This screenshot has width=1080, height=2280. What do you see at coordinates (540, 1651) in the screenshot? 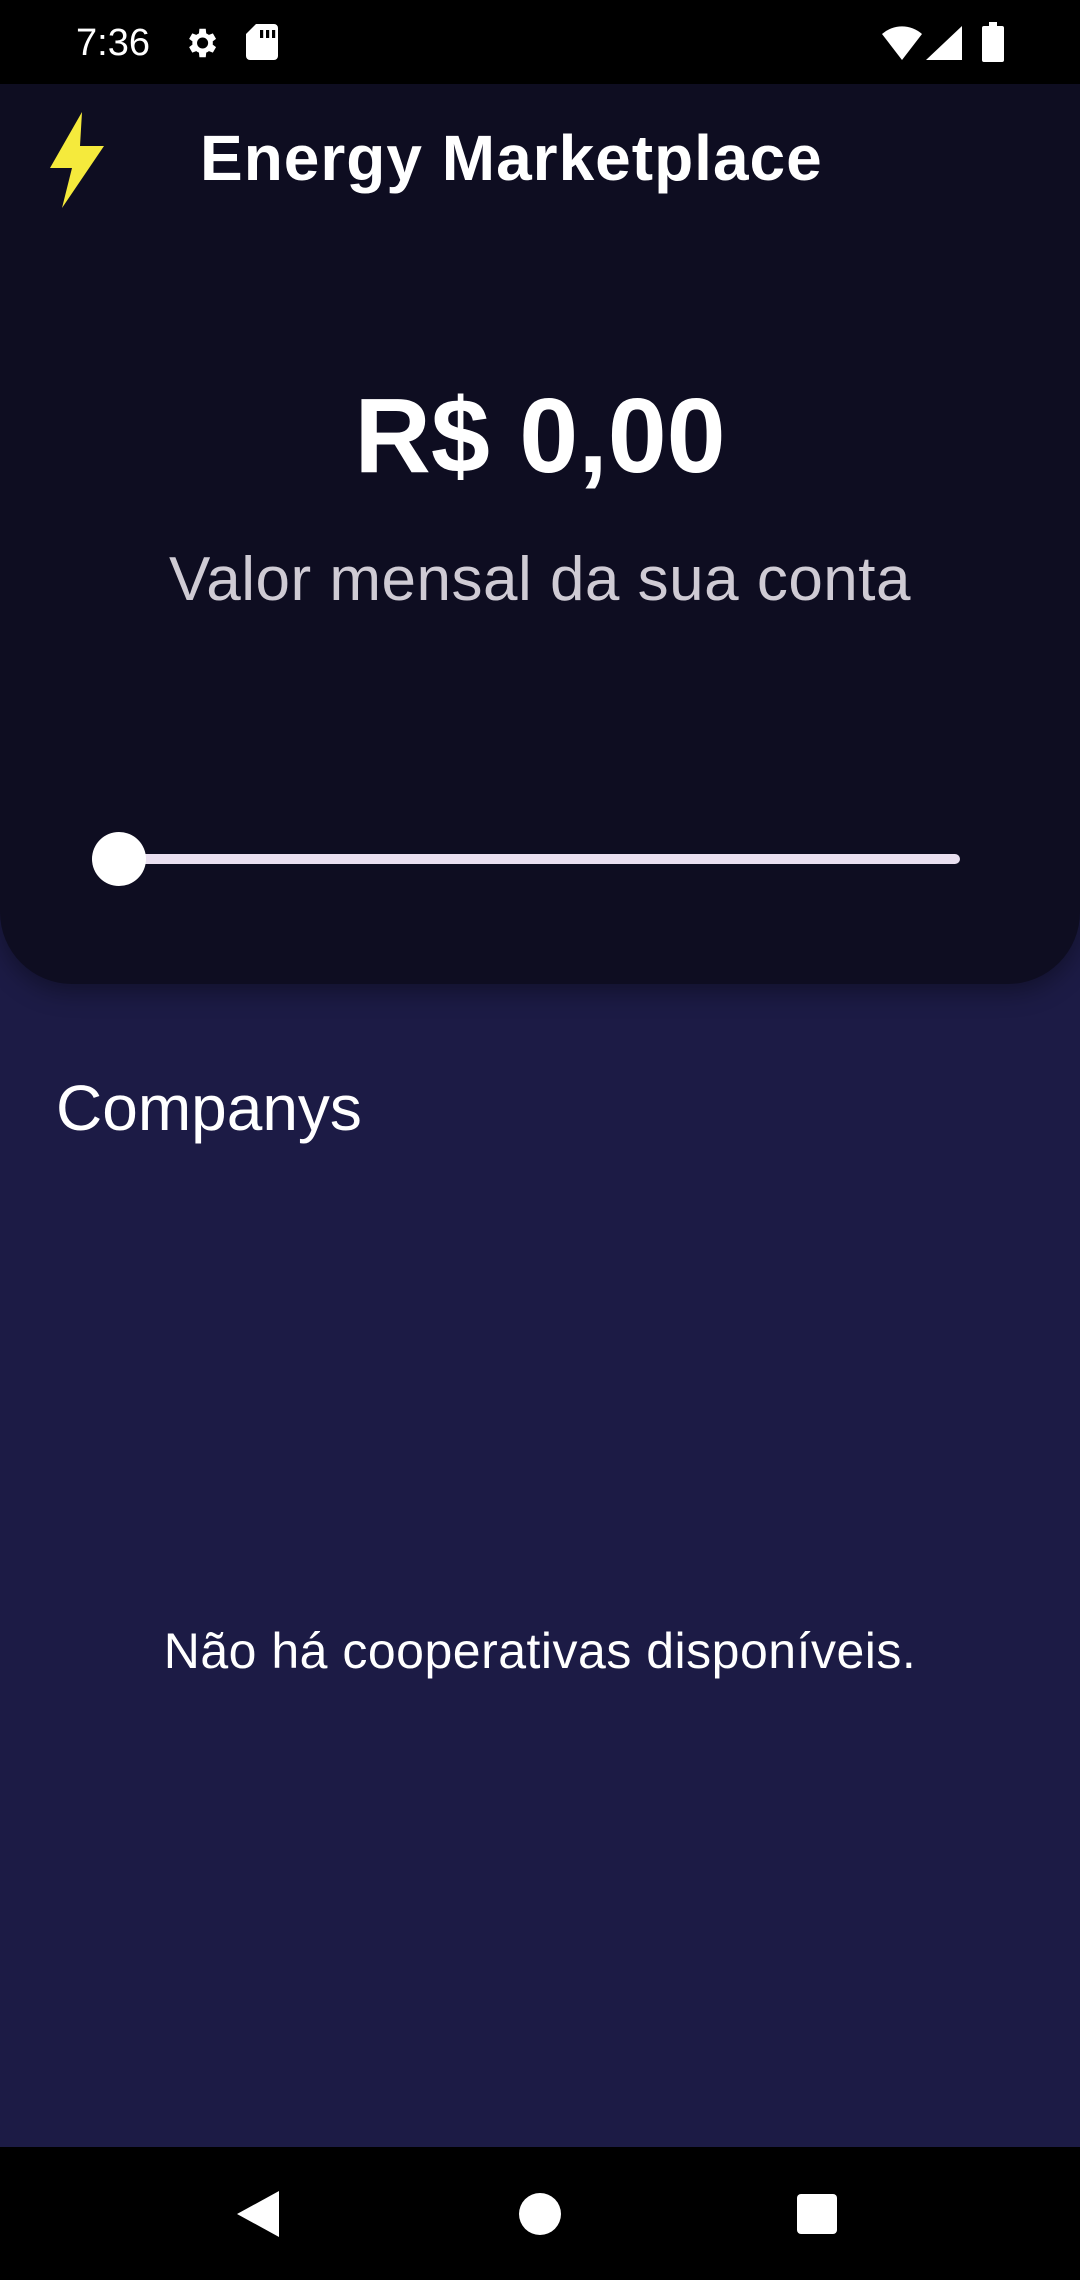
I see `empty-companies-message: Não há cooperativas disponíveis.` at bounding box center [540, 1651].